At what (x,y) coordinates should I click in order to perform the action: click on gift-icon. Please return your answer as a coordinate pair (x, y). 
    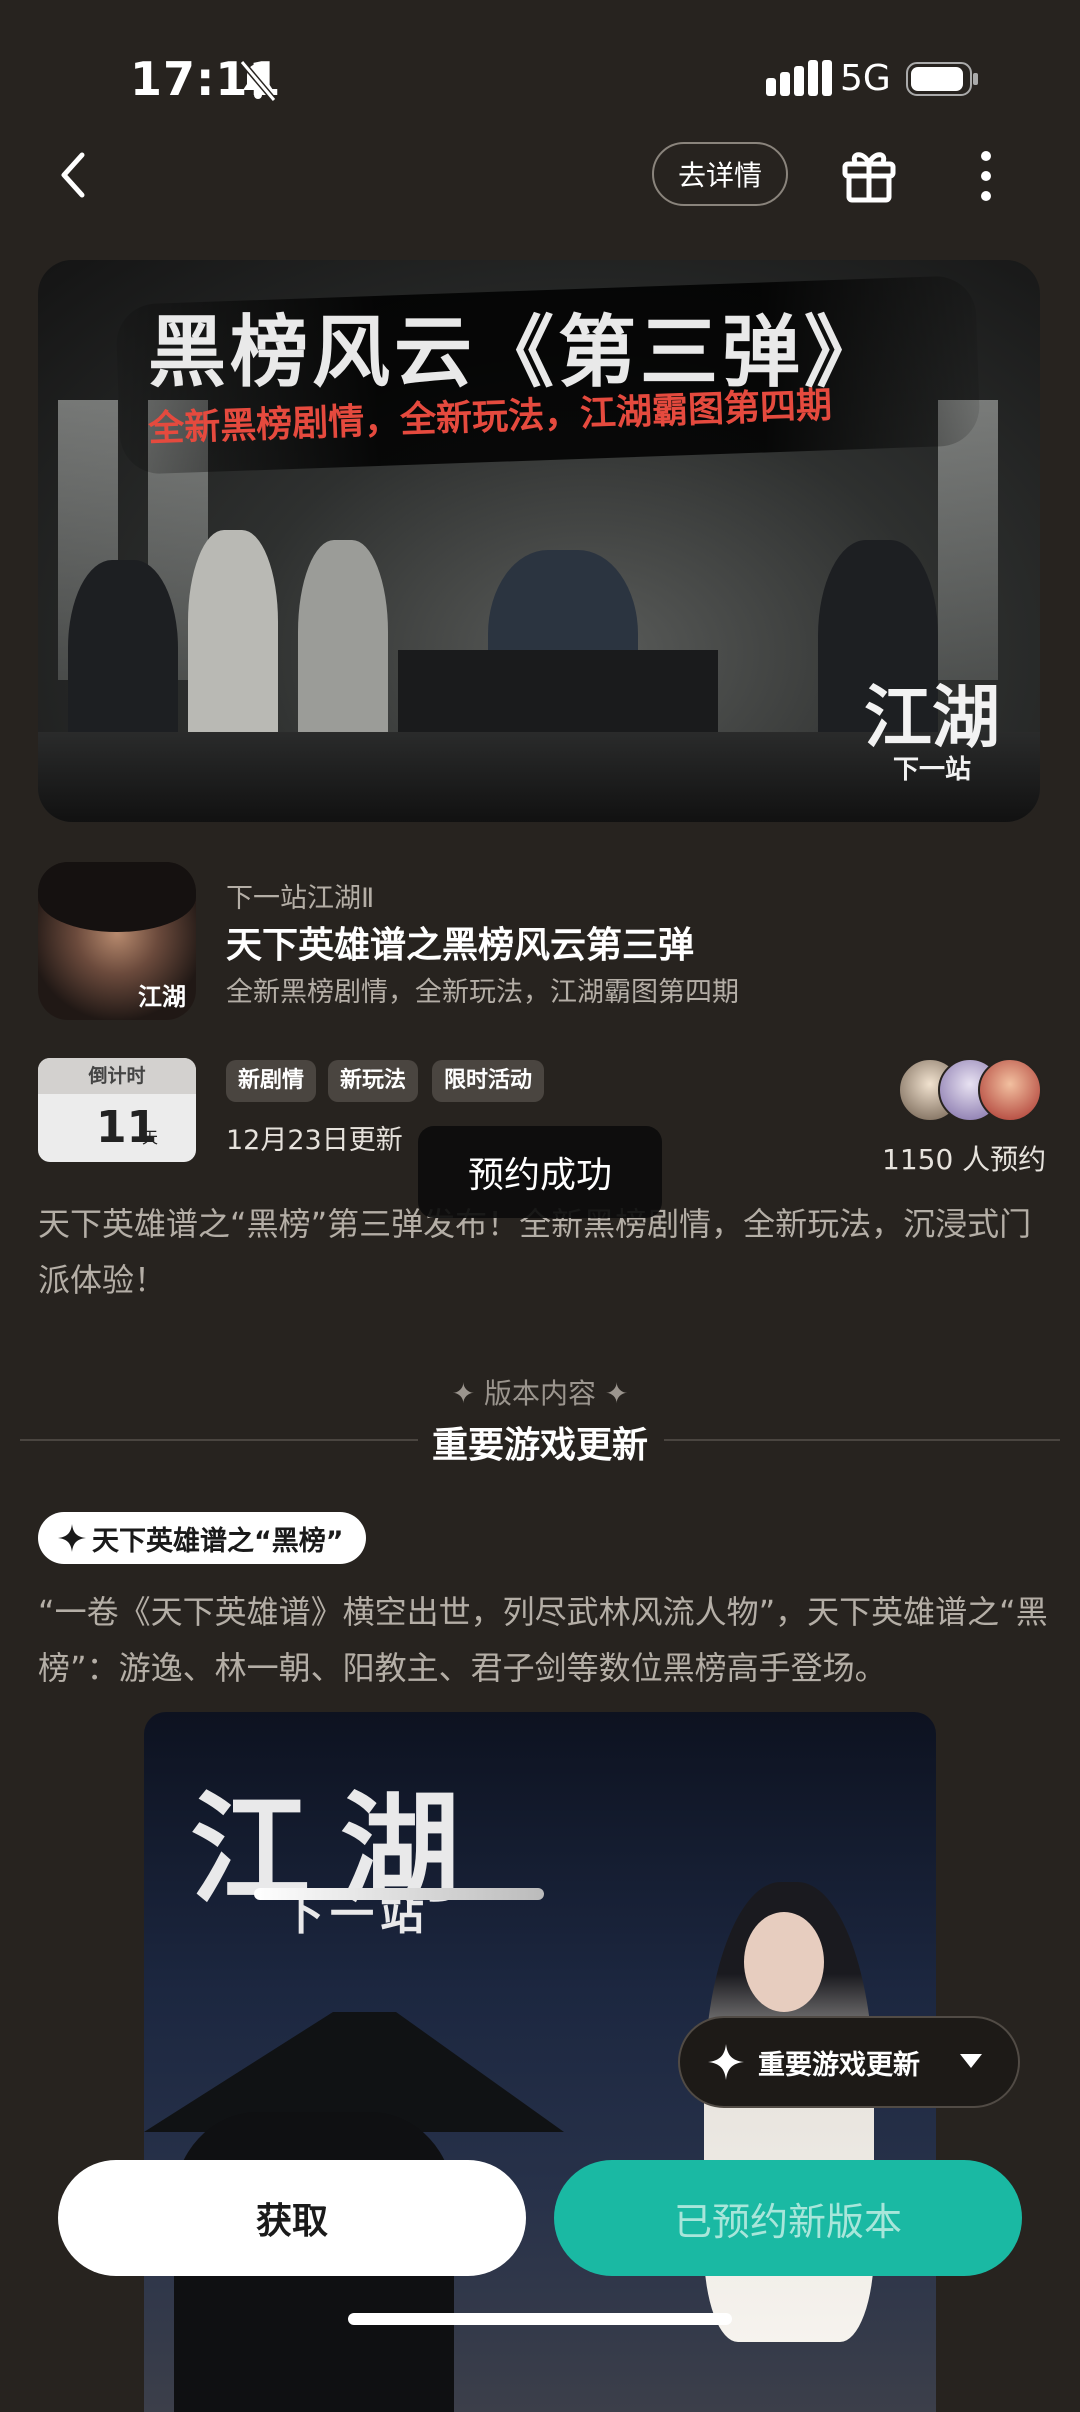
    Looking at the image, I should click on (869, 174).